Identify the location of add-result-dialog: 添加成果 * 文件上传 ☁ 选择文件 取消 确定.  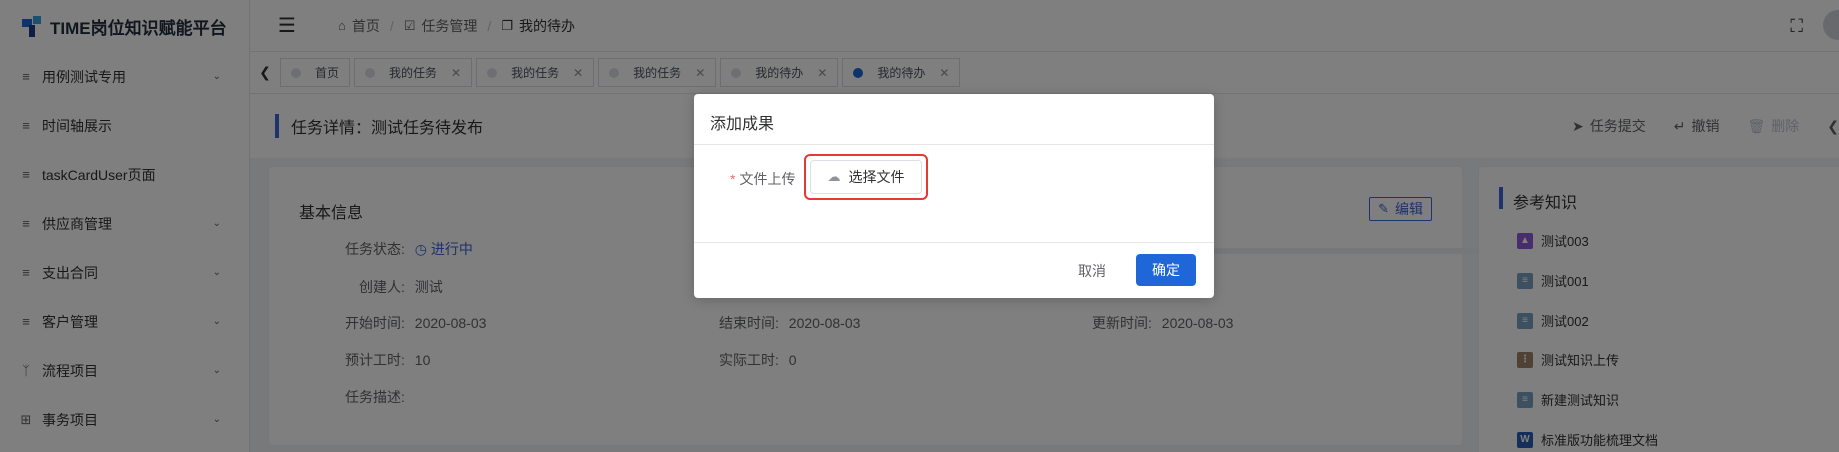
(954, 196).